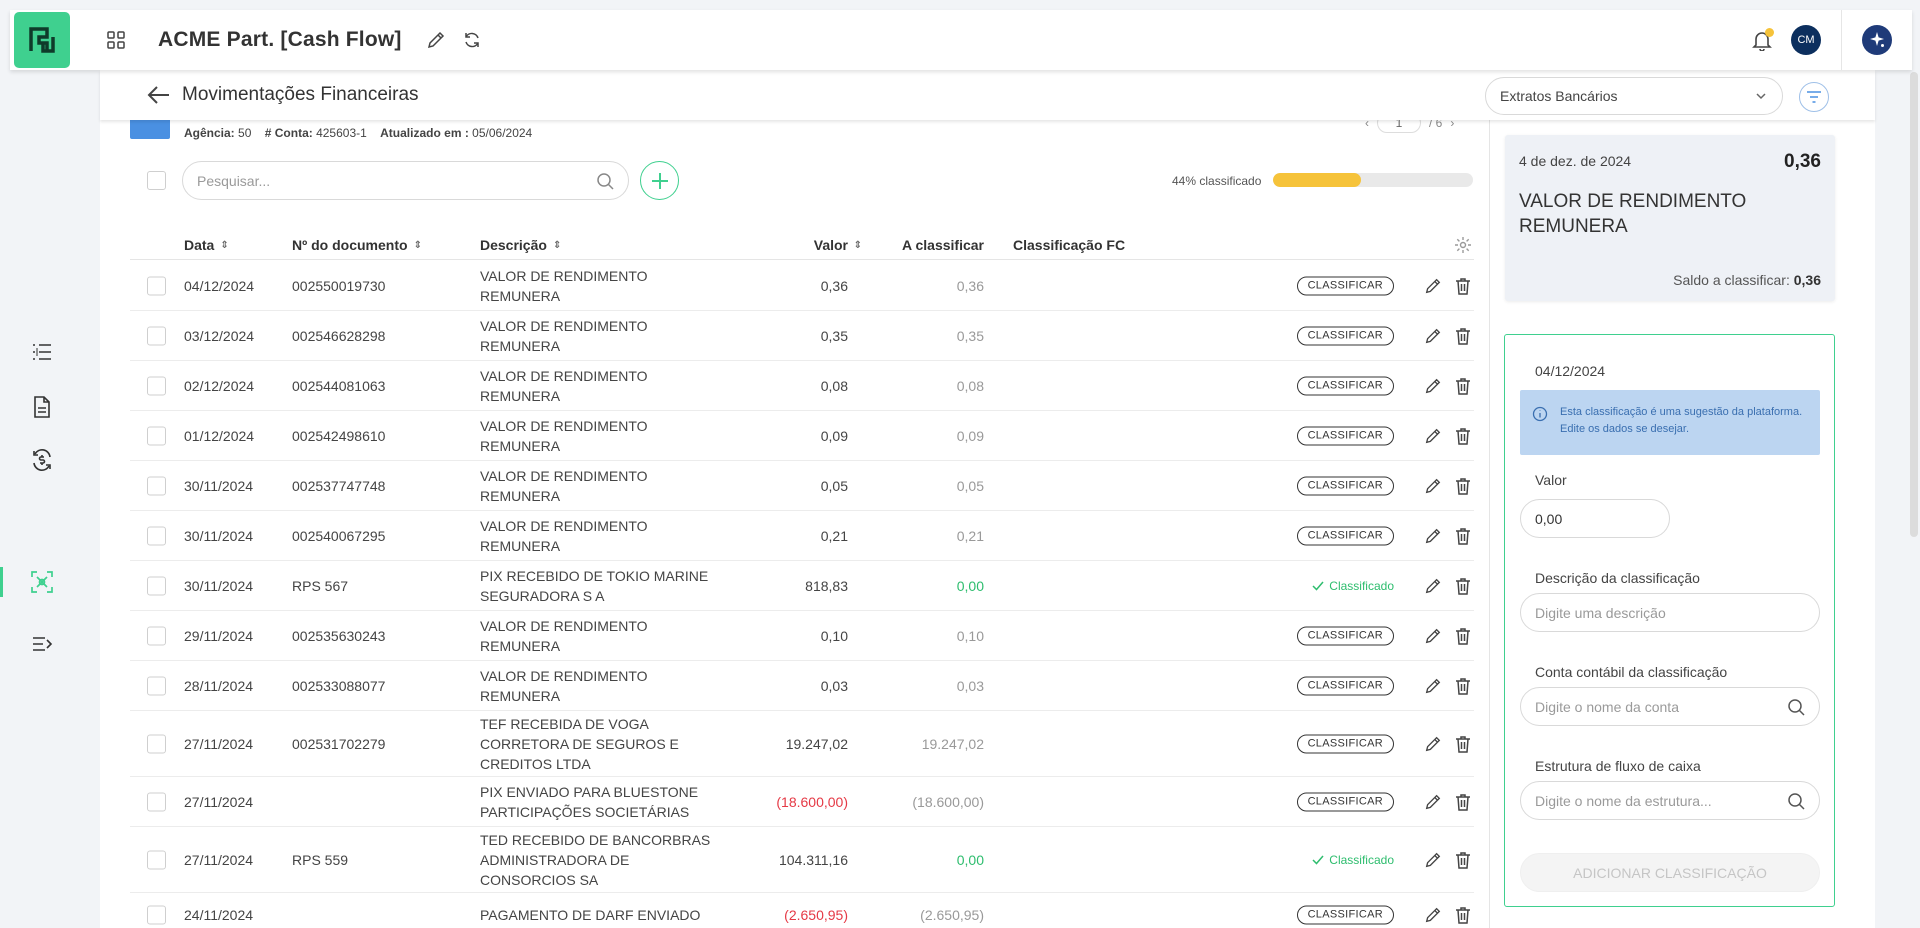 The width and height of the screenshot is (1920, 928). Describe the element at coordinates (1595, 518) in the screenshot. I see `valor-input` at that location.